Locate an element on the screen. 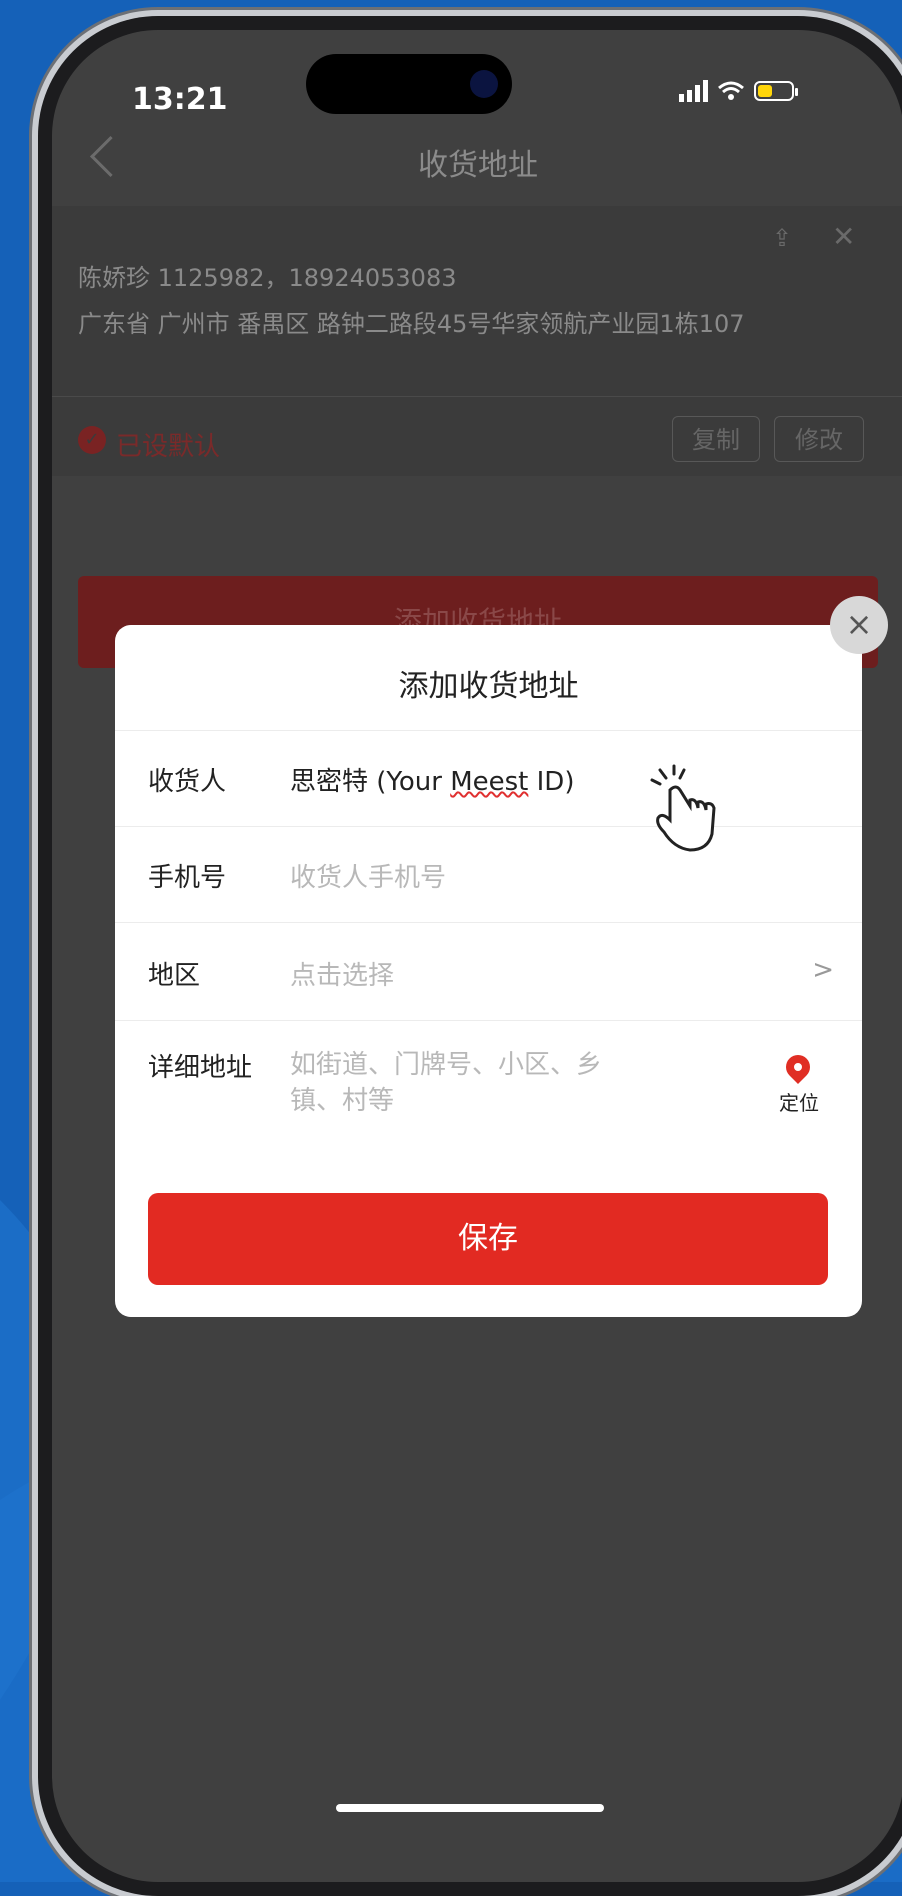 The width and height of the screenshot is (902, 1896). tap-hand-icon is located at coordinates (683, 808).